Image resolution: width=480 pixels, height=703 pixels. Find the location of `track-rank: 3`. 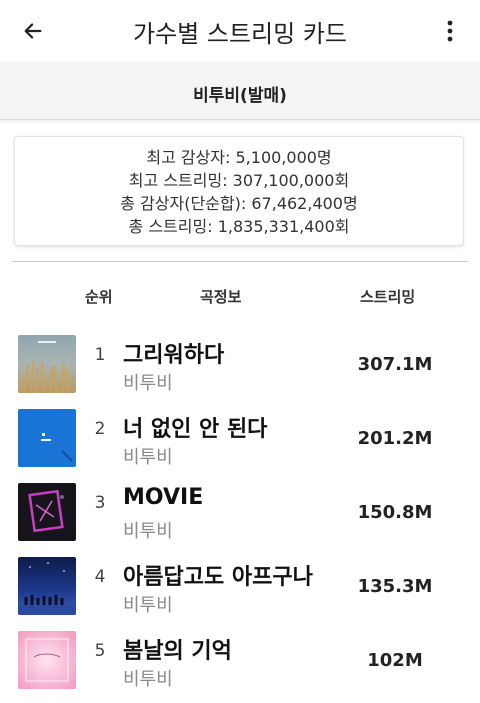

track-rank: 3 is located at coordinates (100, 503).